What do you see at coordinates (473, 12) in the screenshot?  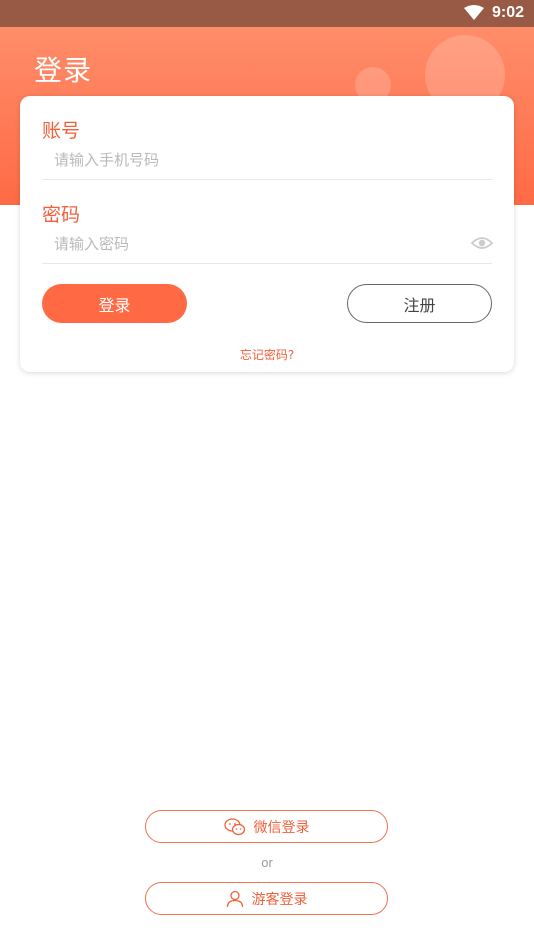 I see `wifi-icon` at bounding box center [473, 12].